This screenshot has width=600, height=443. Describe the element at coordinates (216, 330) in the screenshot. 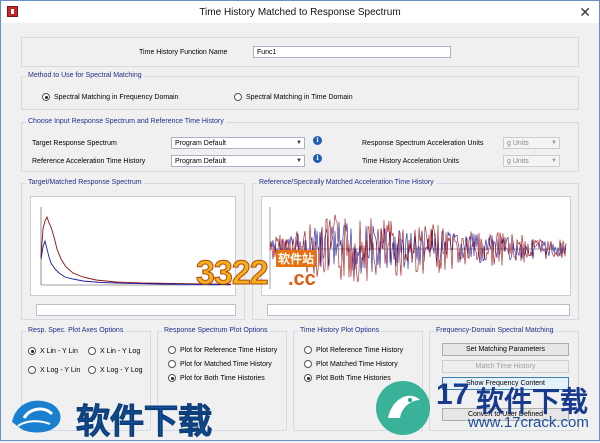

I see `rs-plot-options-legend: Response Spectrum Plot Options` at that location.